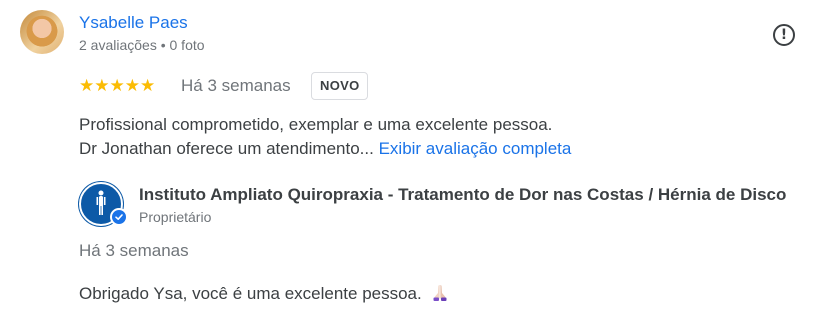 The image size is (821, 312). Describe the element at coordinates (475, 148) in the screenshot. I see `show-full-review-link: Exibir avaliação completa` at that location.